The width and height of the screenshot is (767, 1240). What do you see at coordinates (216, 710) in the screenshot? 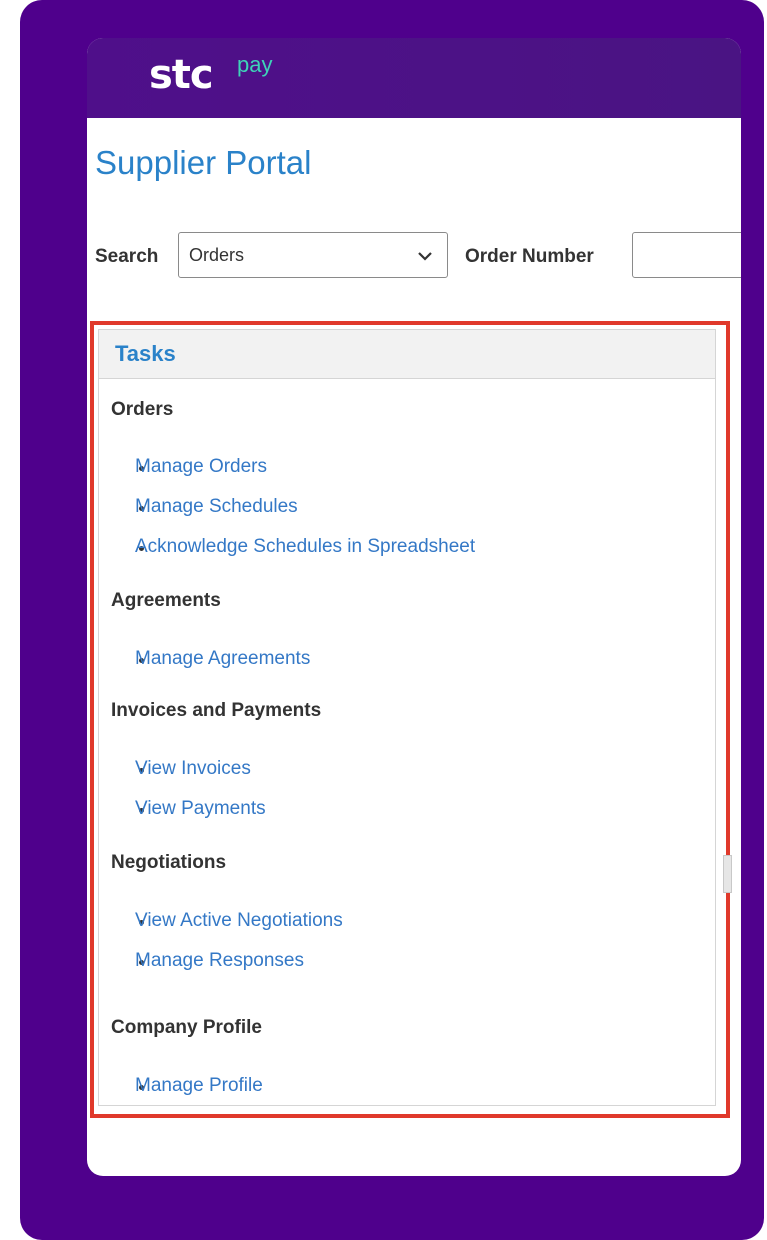
I see `section-invoices-payments: Invoices and Payments` at bounding box center [216, 710].